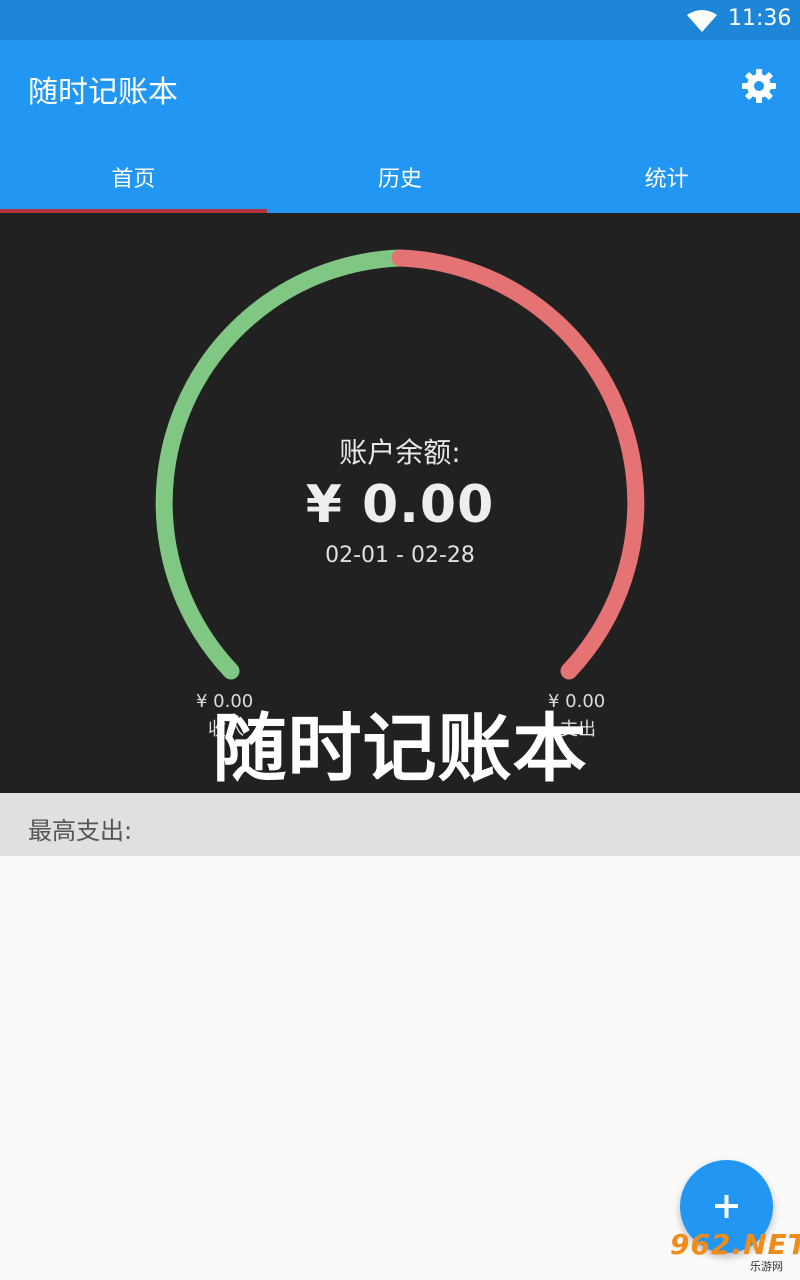 This screenshot has height=1280, width=800. What do you see at coordinates (133, 179) in the screenshot?
I see `tab-home-label: 首页` at bounding box center [133, 179].